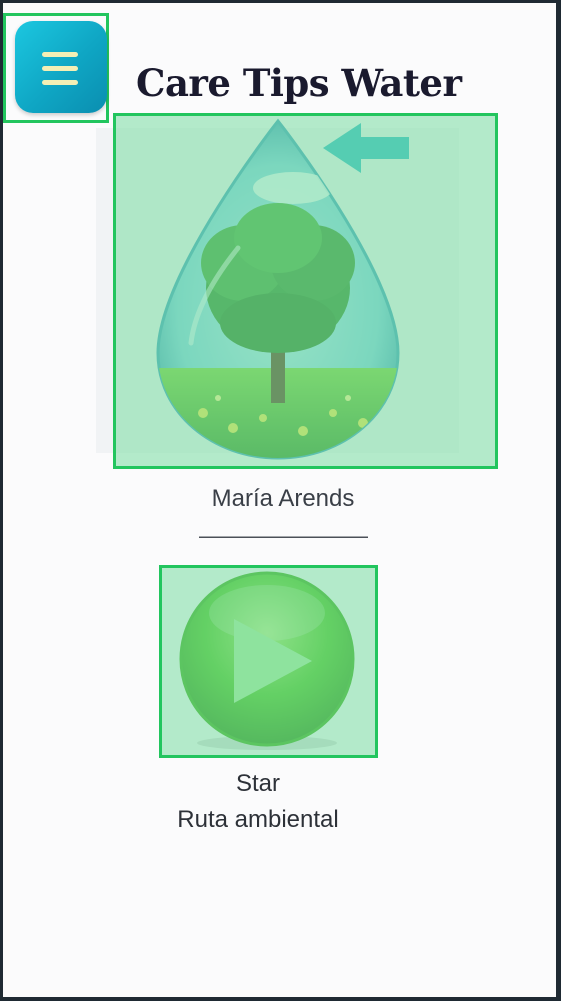 Image resolution: width=561 pixels, height=1001 pixels. Describe the element at coordinates (299, 83) in the screenshot. I see `page-title: Care Tips Water` at that location.